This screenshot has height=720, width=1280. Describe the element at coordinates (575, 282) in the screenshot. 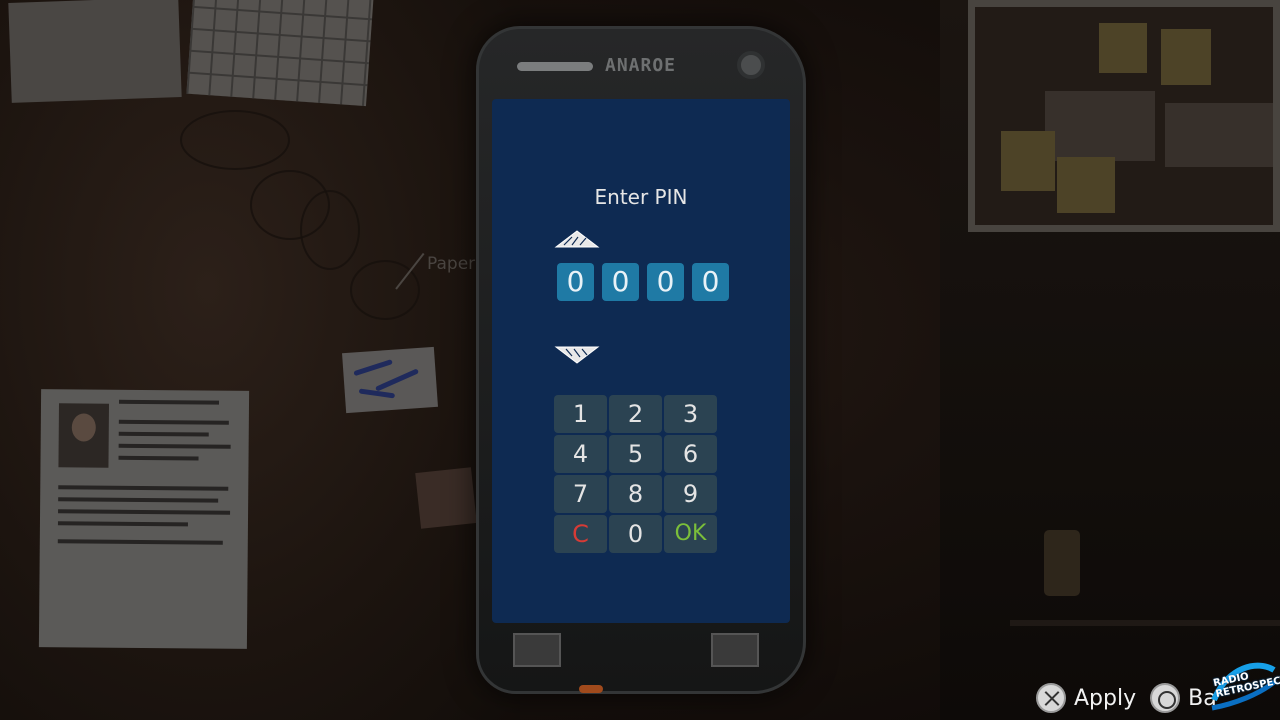

I see `pin-digit-1: 0` at that location.